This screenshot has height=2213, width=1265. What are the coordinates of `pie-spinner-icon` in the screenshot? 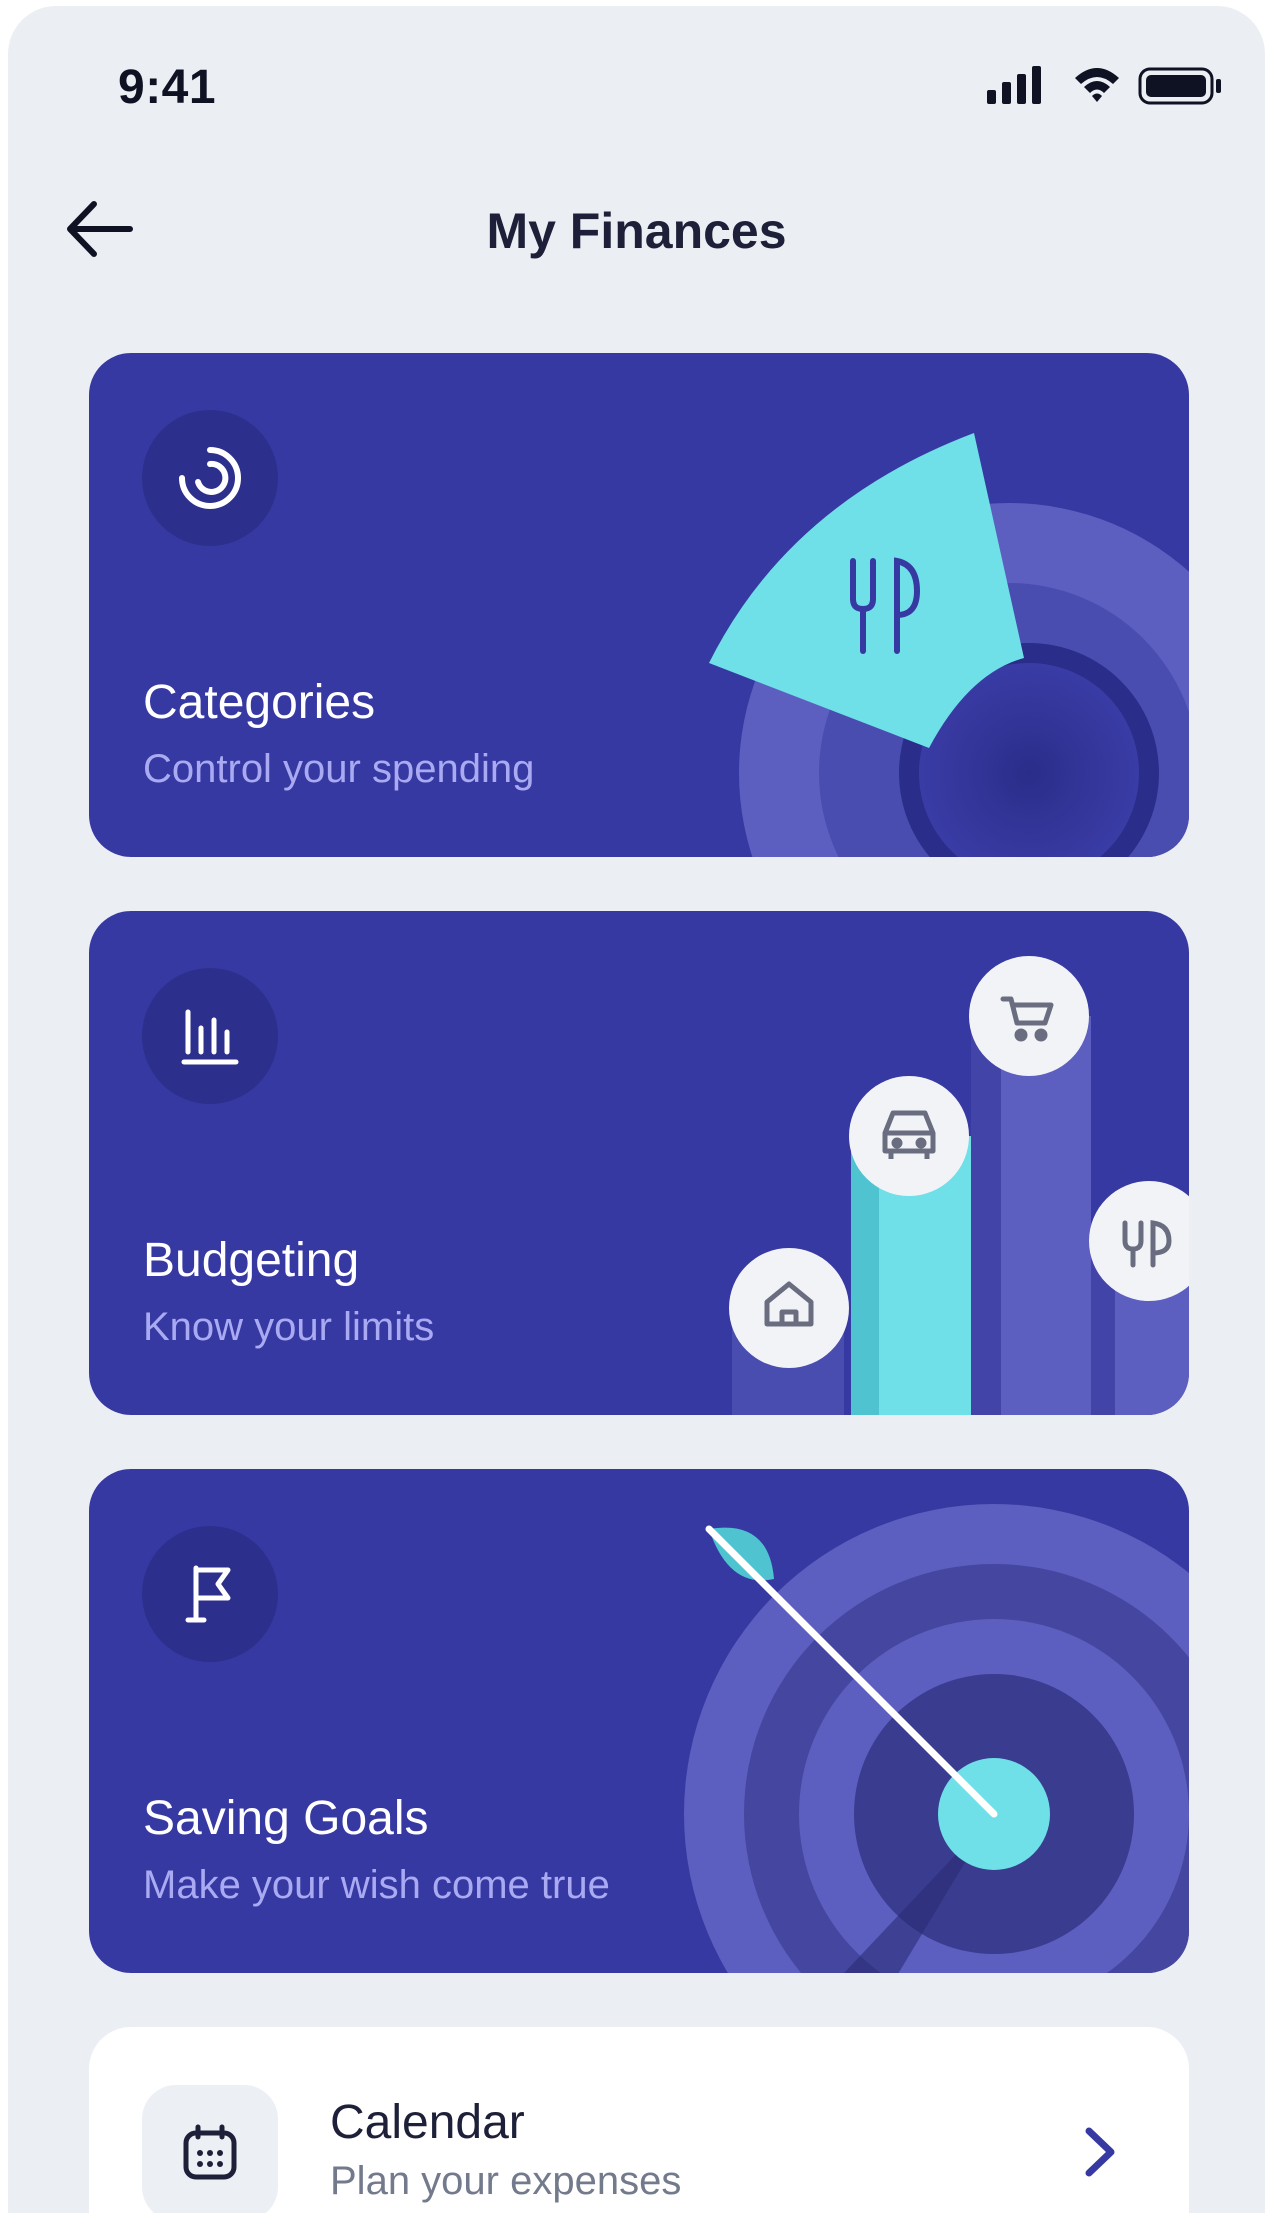 It's located at (210, 478).